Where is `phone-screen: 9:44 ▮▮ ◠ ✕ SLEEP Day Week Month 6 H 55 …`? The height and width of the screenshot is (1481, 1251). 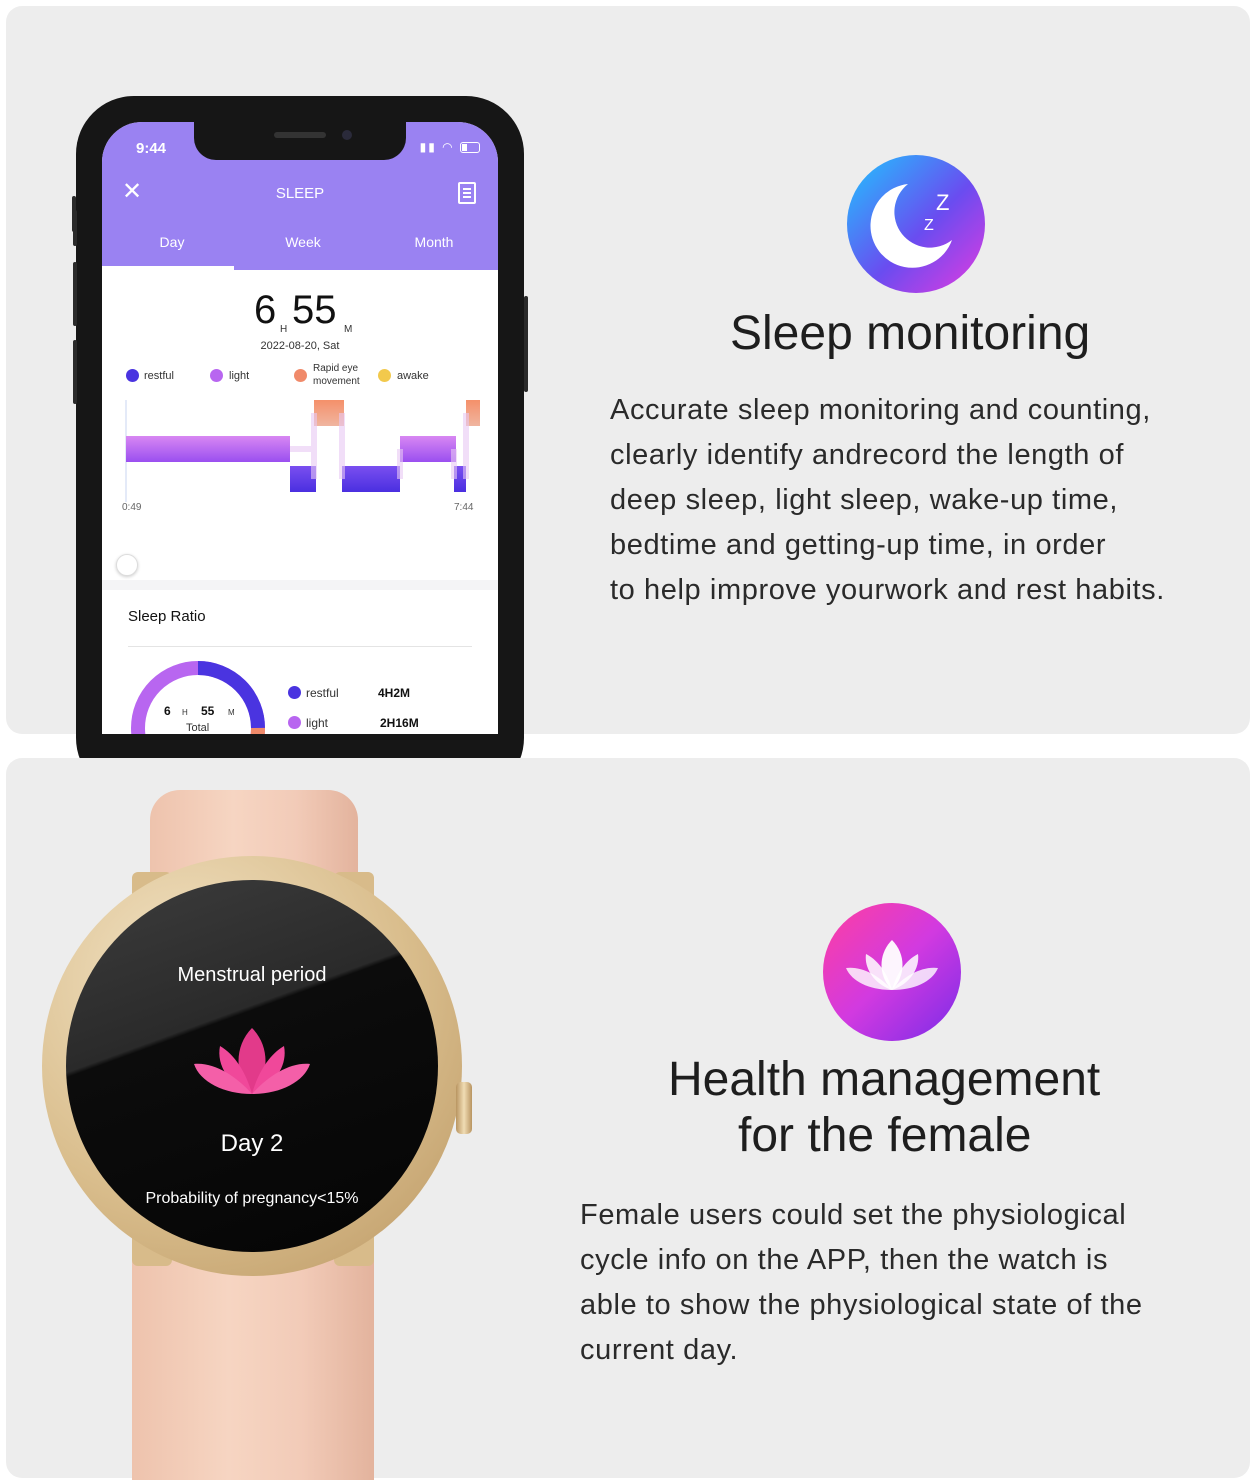 phone-screen: 9:44 ▮▮ ◠ ✕ SLEEP Day Week Month 6 H 55 … is located at coordinates (300, 428).